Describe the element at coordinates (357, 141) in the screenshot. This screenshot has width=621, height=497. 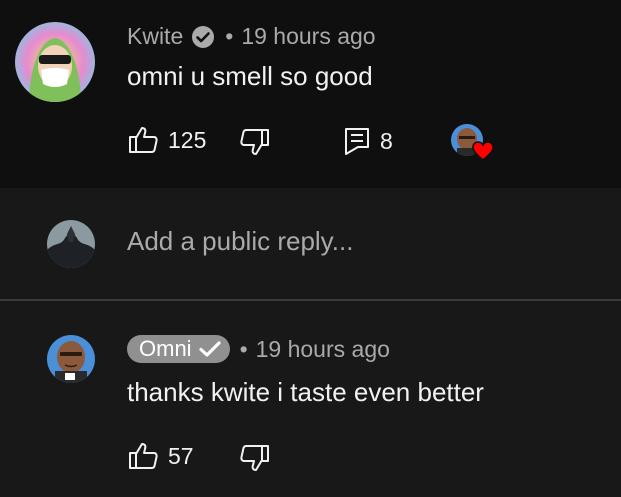
I see `comment-icon` at that location.